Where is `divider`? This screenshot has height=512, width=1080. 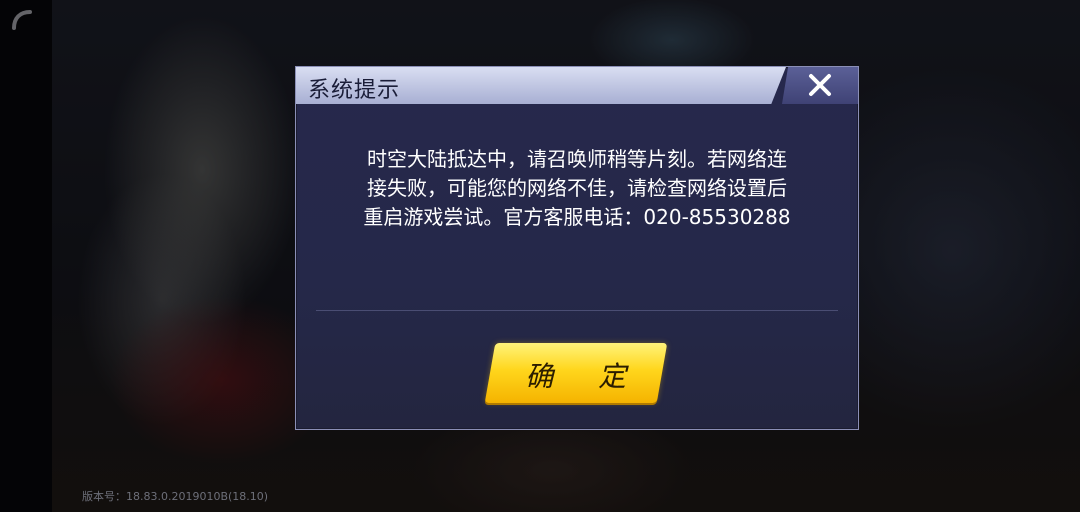 divider is located at coordinates (577, 310).